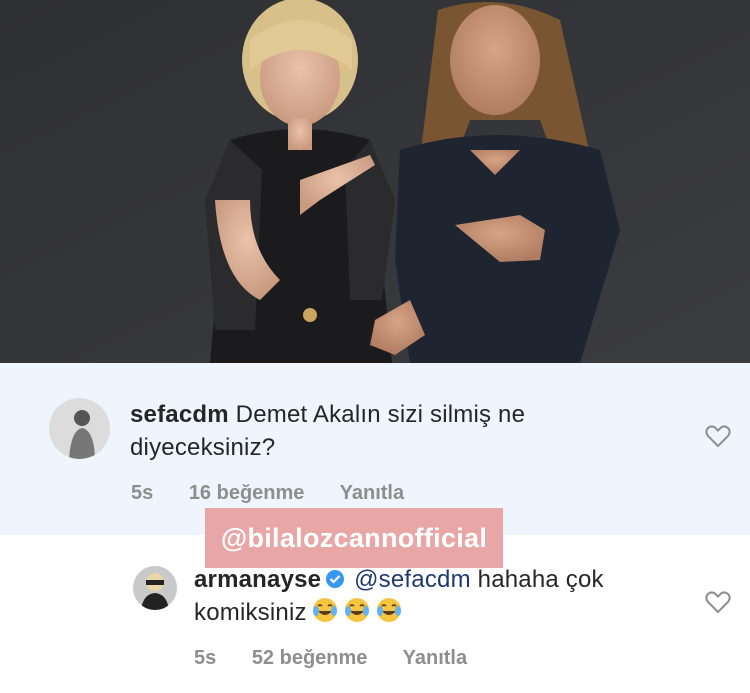  I want to click on comment-meta: 5s 52 beğenme Yanıtla, so click(345, 658).